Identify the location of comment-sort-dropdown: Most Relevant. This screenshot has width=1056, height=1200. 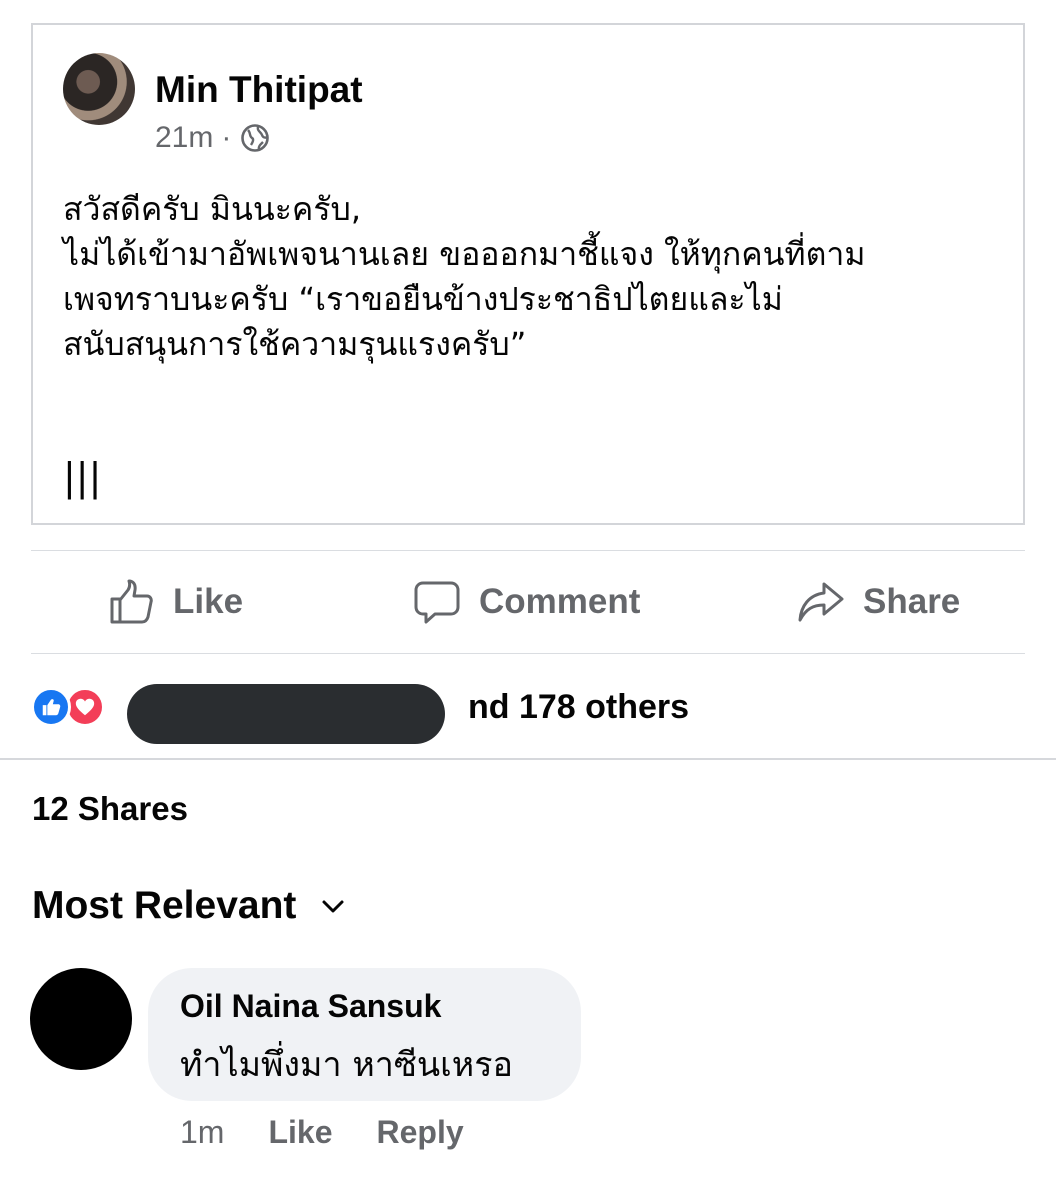
(190, 906).